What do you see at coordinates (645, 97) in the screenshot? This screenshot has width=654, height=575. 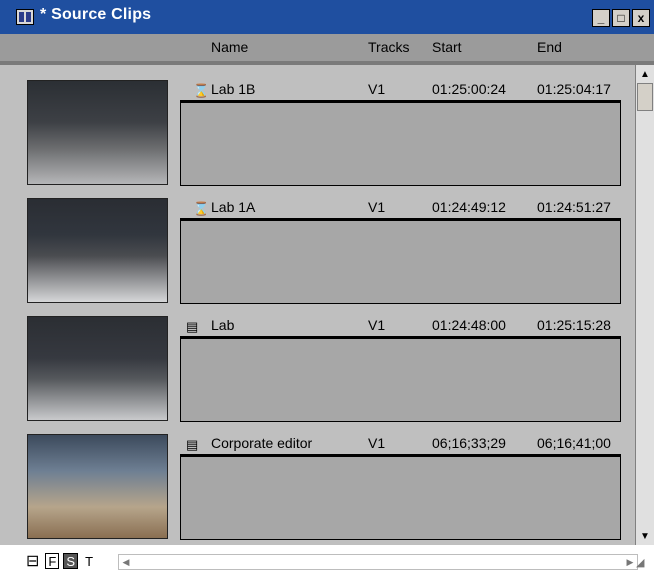 I see `scroll-thumb` at bounding box center [645, 97].